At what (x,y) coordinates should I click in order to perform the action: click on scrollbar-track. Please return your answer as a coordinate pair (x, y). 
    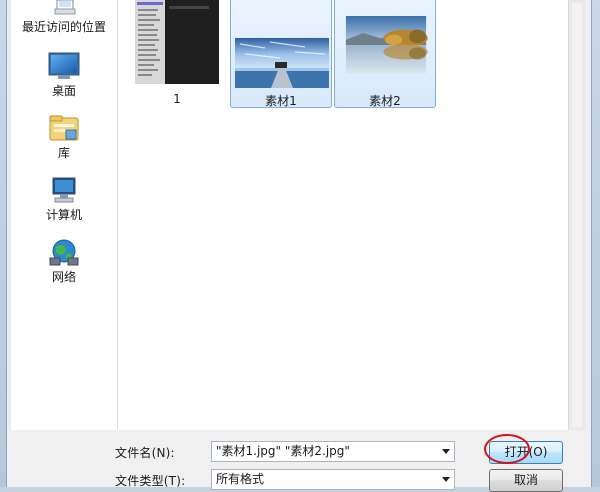
    Looking at the image, I should click on (577, 215).